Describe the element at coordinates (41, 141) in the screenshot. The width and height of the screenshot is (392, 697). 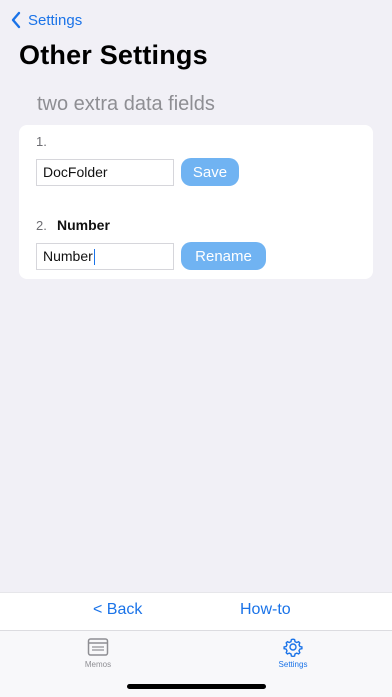
I see `field-1-number: 1.` at that location.